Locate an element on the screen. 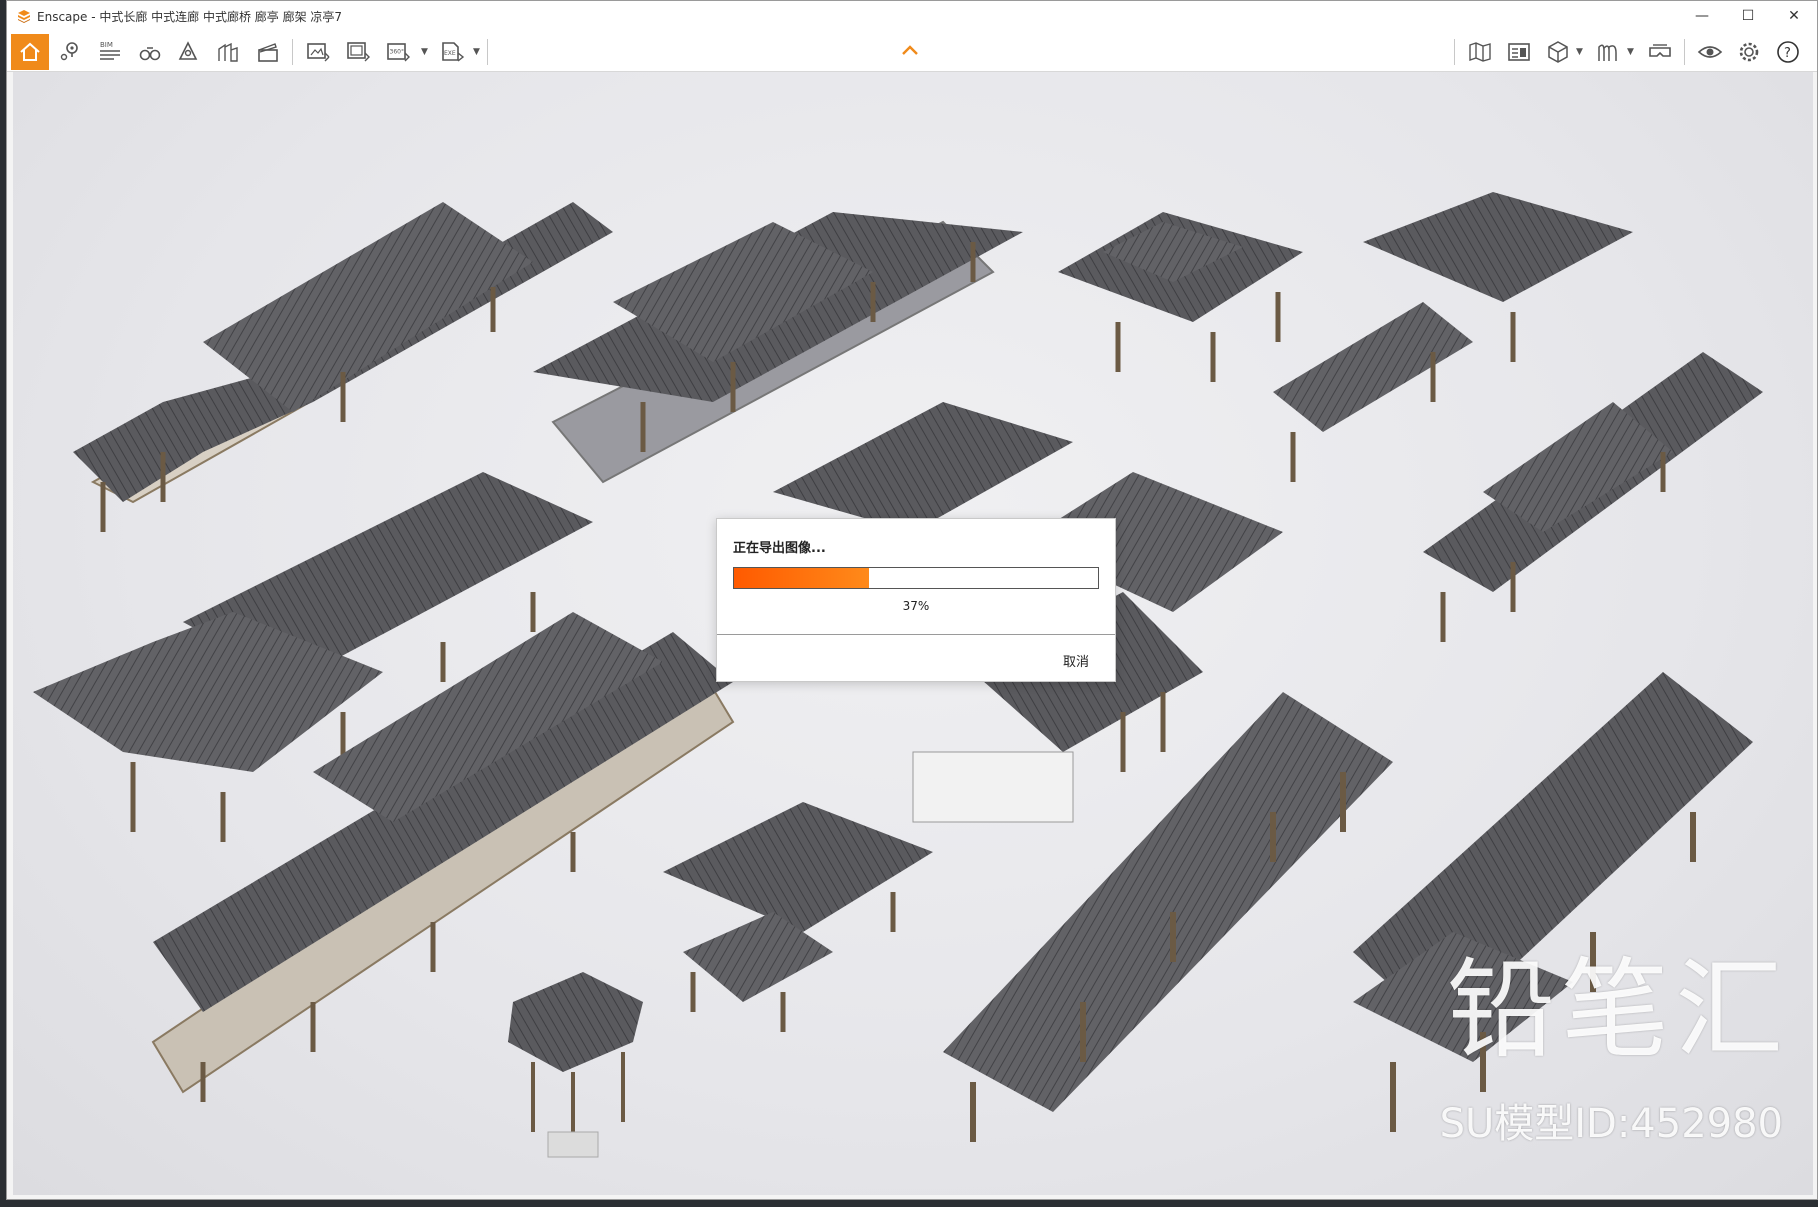  section-arches-icon is located at coordinates (1607, 52).